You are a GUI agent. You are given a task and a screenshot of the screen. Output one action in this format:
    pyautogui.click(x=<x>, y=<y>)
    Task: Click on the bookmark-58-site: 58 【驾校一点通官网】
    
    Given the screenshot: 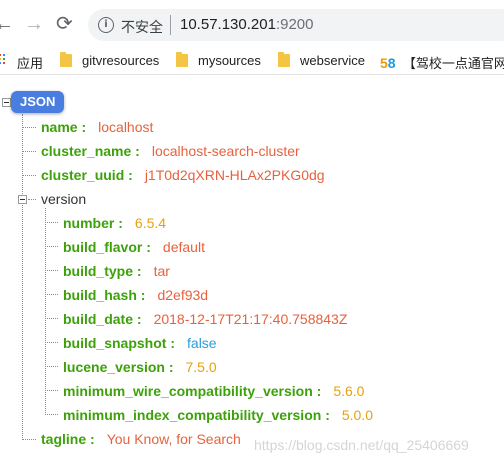 What is the action you would take?
    pyautogui.click(x=442, y=62)
    